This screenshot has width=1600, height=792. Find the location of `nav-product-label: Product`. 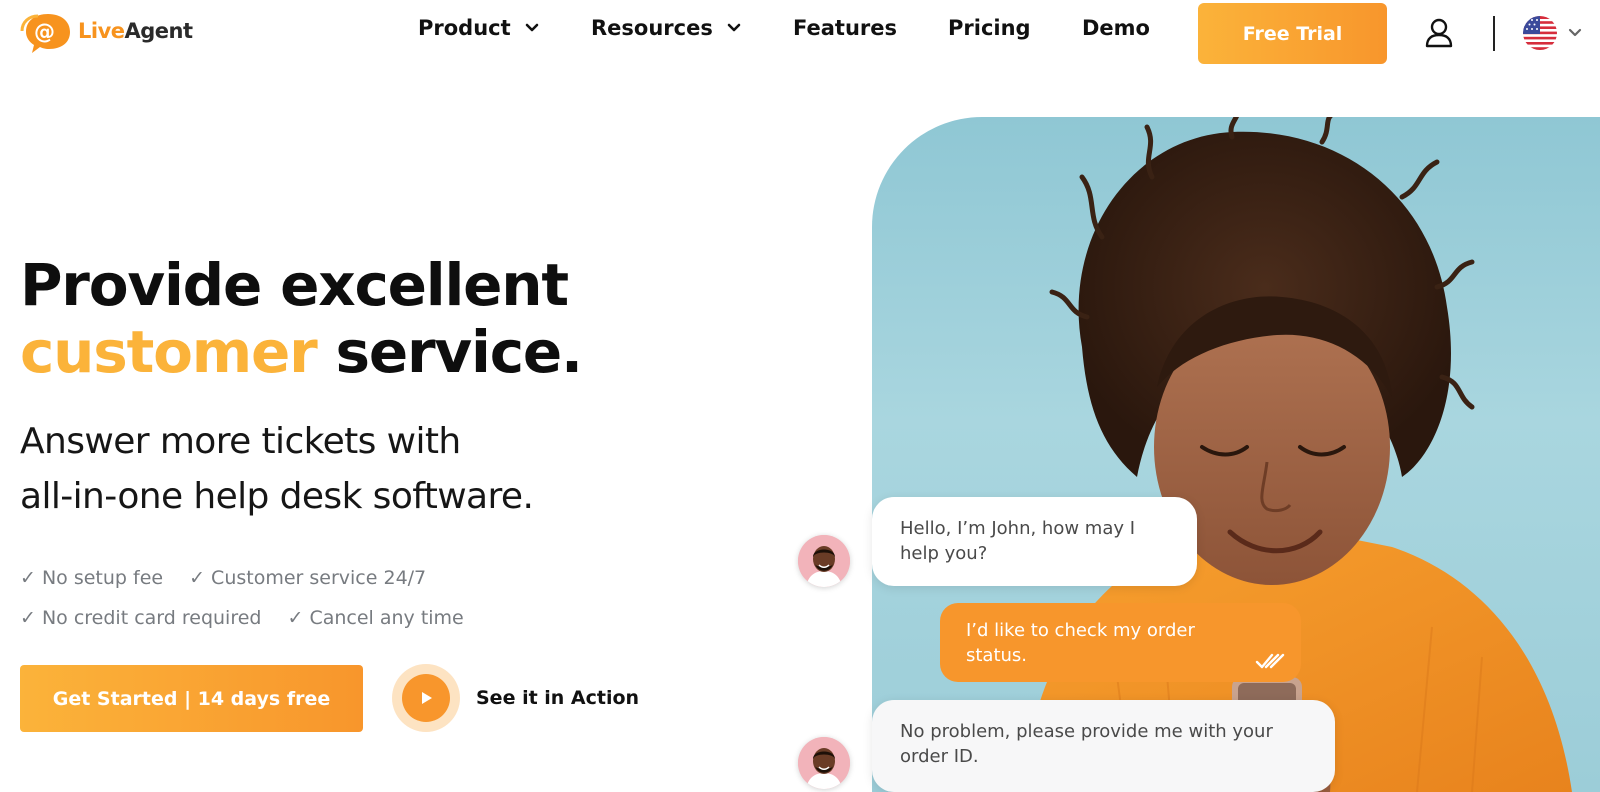

nav-product-label: Product is located at coordinates (464, 28).